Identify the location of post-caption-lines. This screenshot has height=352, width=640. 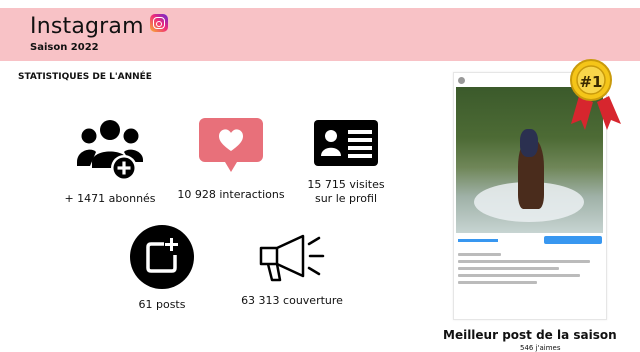
(530, 268).